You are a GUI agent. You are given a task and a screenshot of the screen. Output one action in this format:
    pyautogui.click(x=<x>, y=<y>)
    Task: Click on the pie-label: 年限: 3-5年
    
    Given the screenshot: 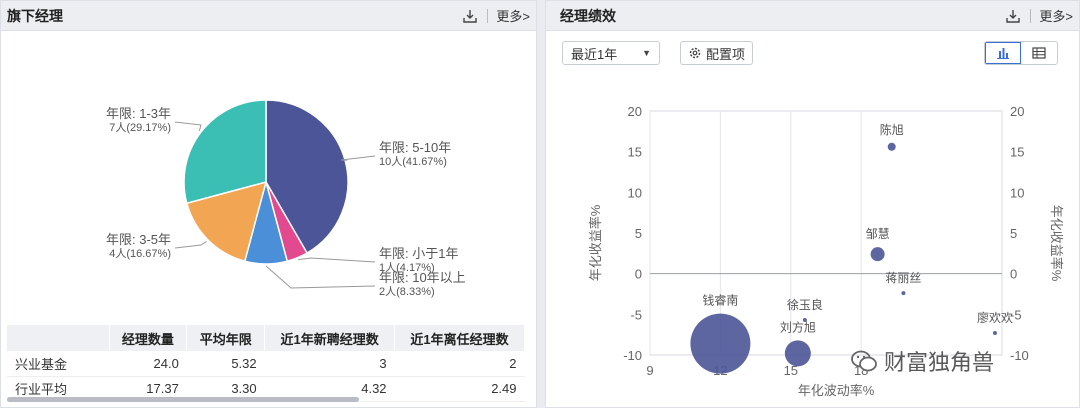 What is the action you would take?
    pyautogui.click(x=138, y=239)
    